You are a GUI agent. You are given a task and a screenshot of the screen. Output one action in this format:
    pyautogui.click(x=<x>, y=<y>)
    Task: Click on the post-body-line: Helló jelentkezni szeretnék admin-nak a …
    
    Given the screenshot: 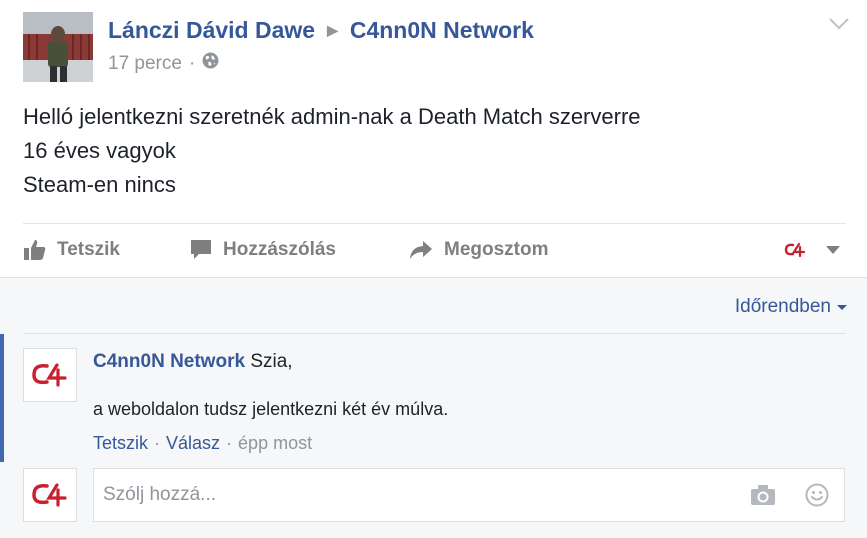 What is the action you would take?
    pyautogui.click(x=332, y=116)
    